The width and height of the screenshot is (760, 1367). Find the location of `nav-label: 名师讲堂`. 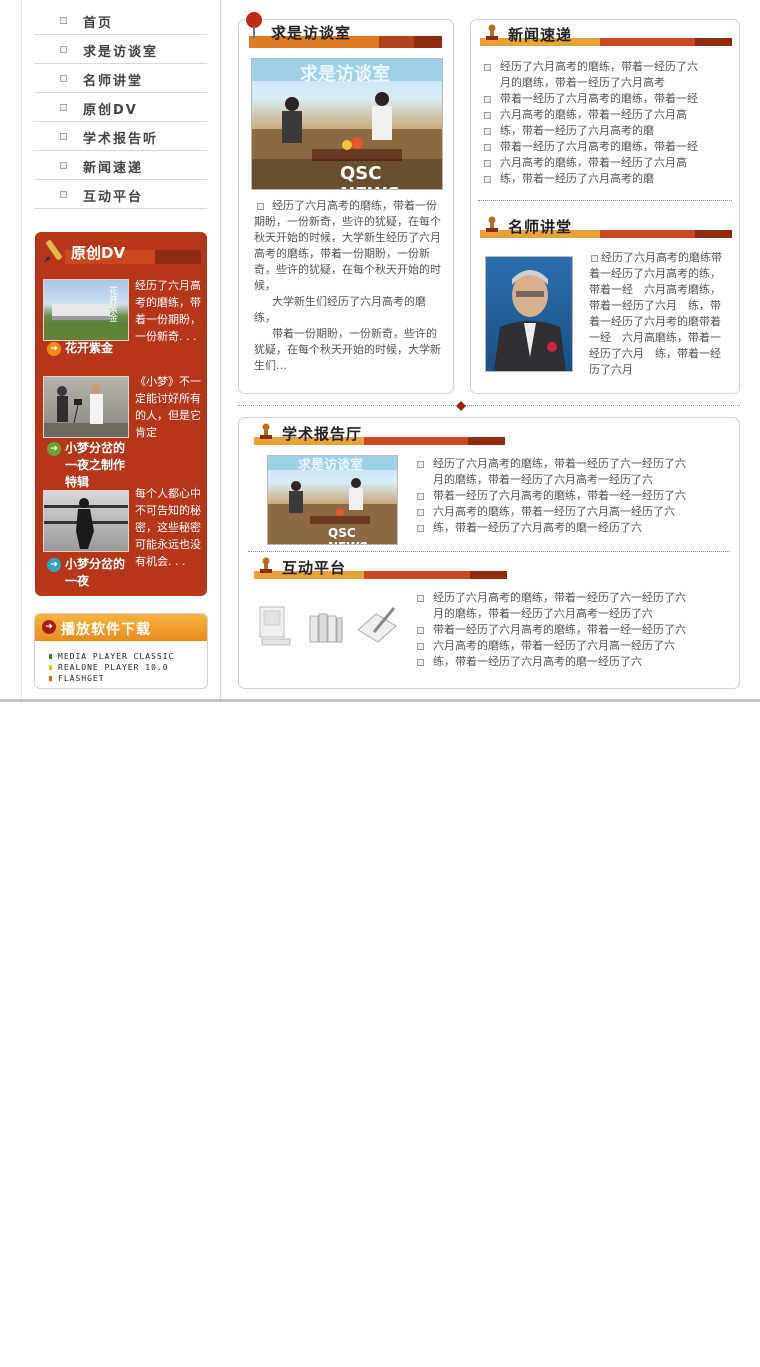

nav-label: 名师讲堂 is located at coordinates (113, 81).